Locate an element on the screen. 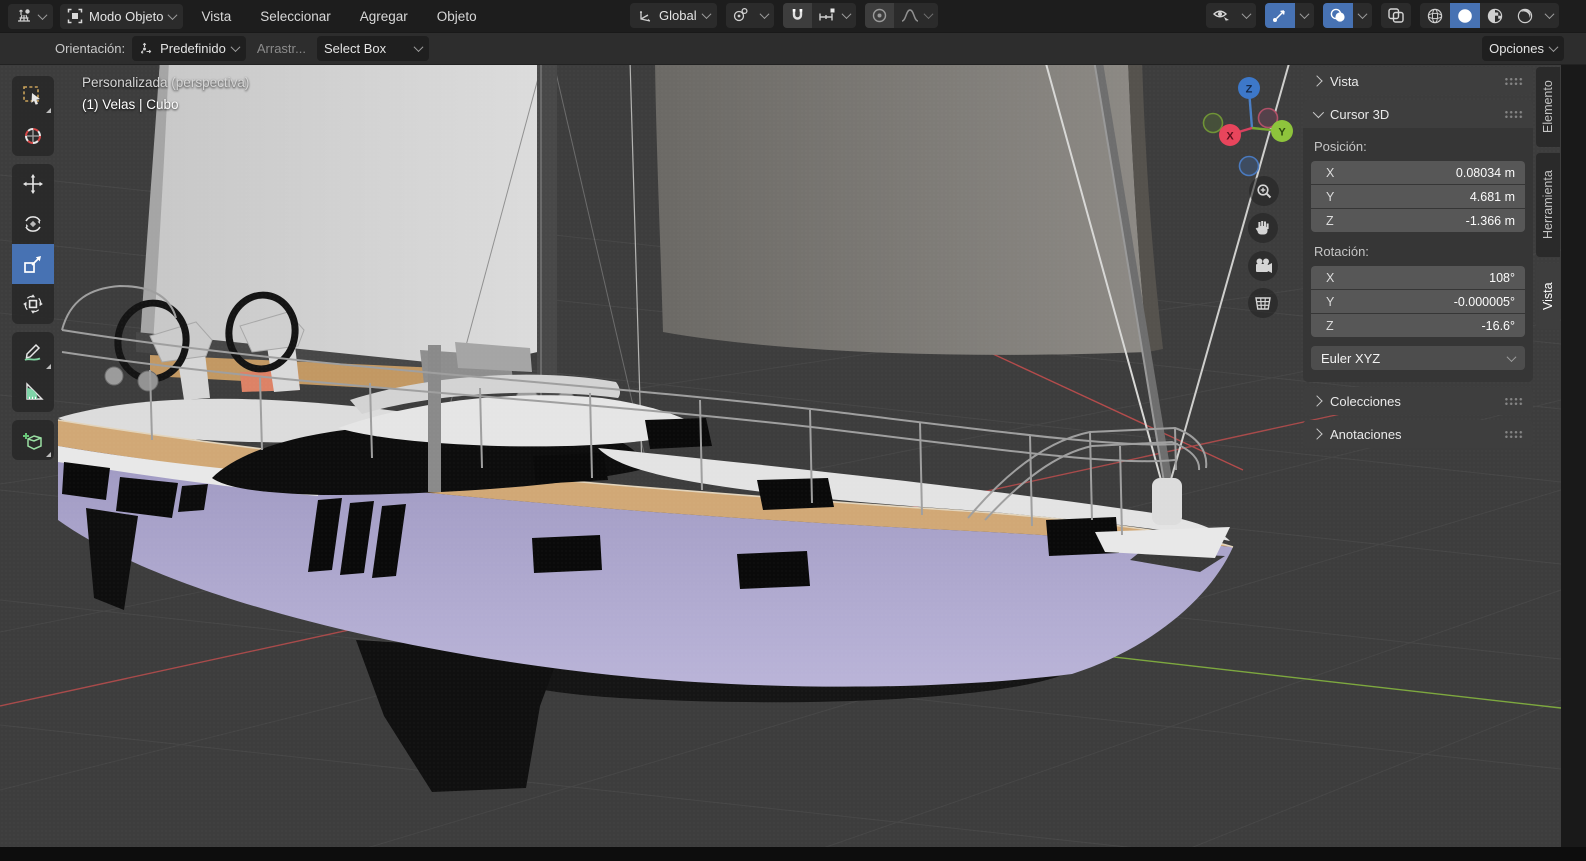  editor-type-button is located at coordinates (30, 16).